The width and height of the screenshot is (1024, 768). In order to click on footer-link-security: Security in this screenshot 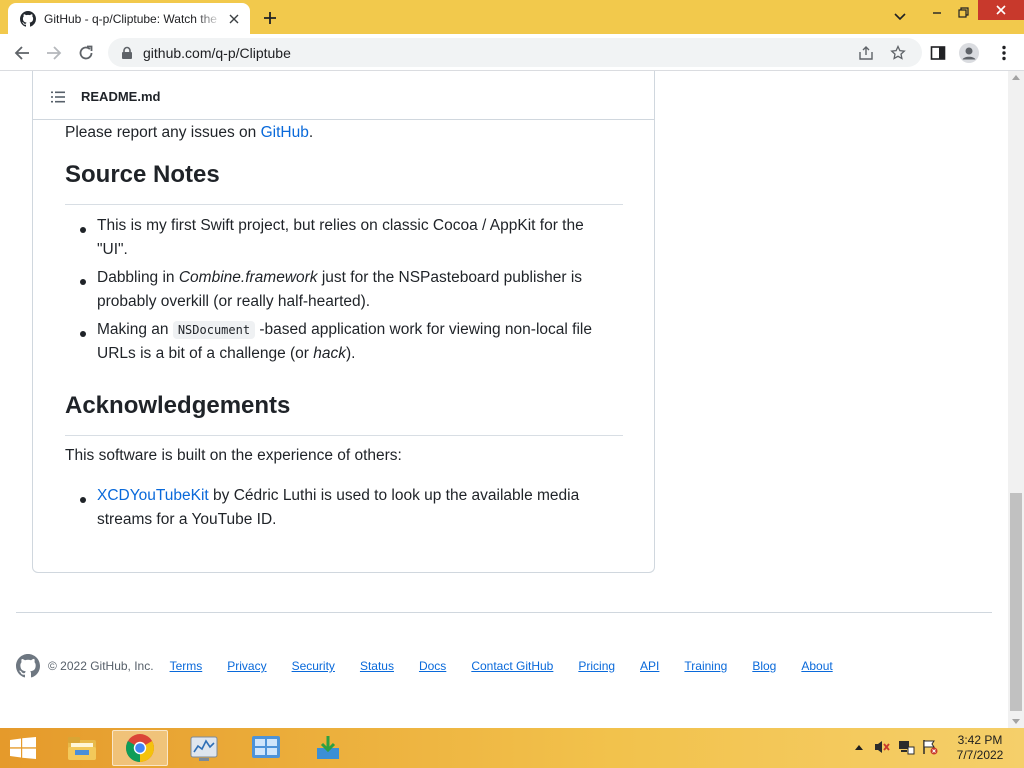, I will do `click(313, 666)`.